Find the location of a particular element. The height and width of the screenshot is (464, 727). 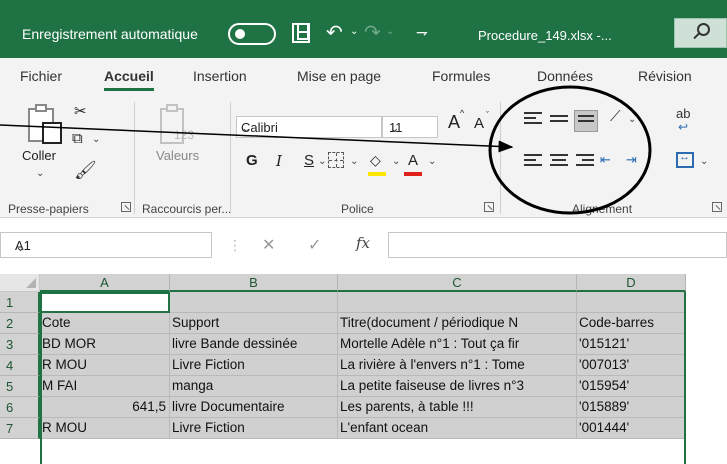

cell-a3: BD MOR is located at coordinates (105, 344).